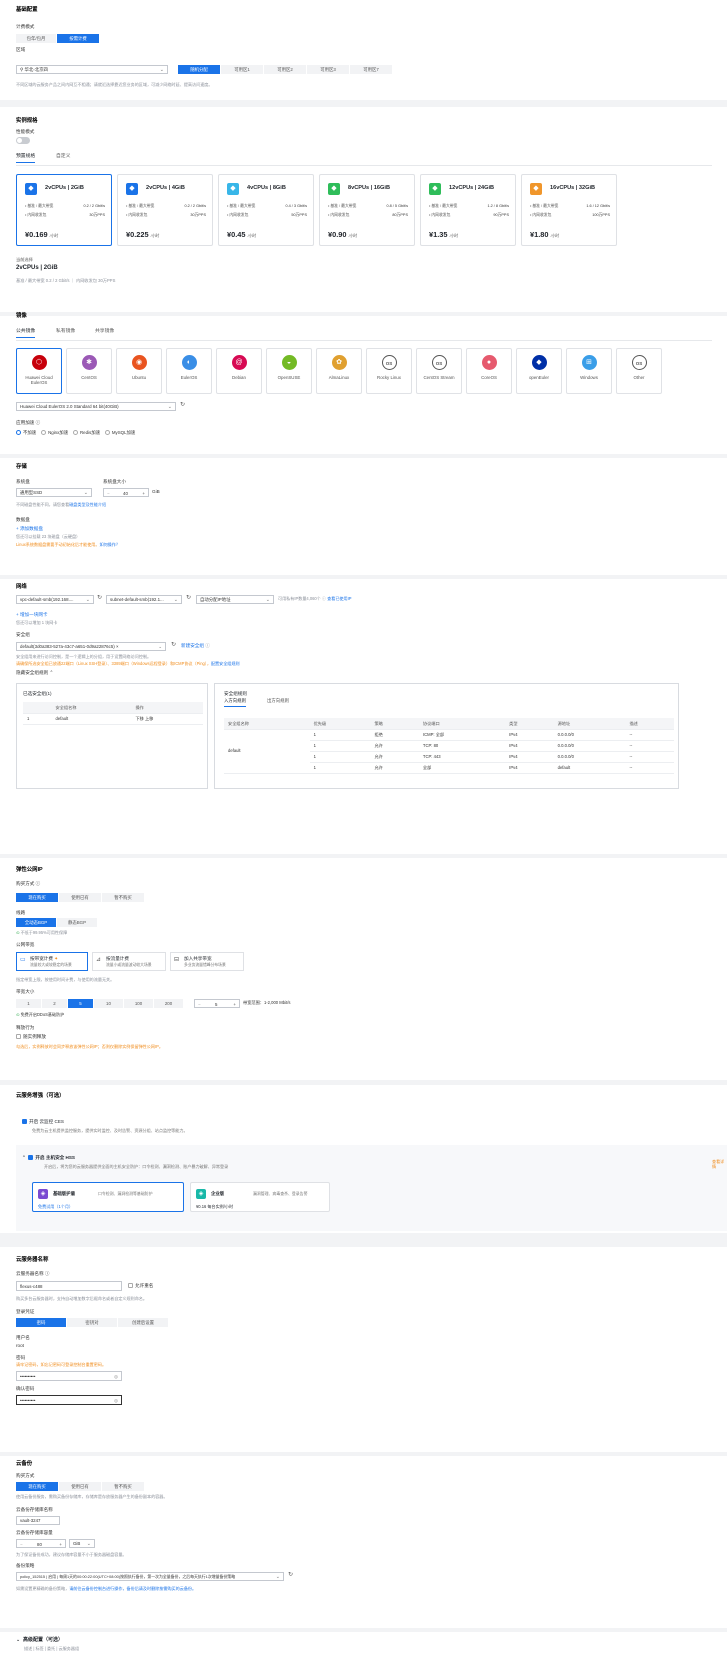 The height and width of the screenshot is (1670, 727). I want to click on server-name-input: flexus-c488, so click(69, 1286).